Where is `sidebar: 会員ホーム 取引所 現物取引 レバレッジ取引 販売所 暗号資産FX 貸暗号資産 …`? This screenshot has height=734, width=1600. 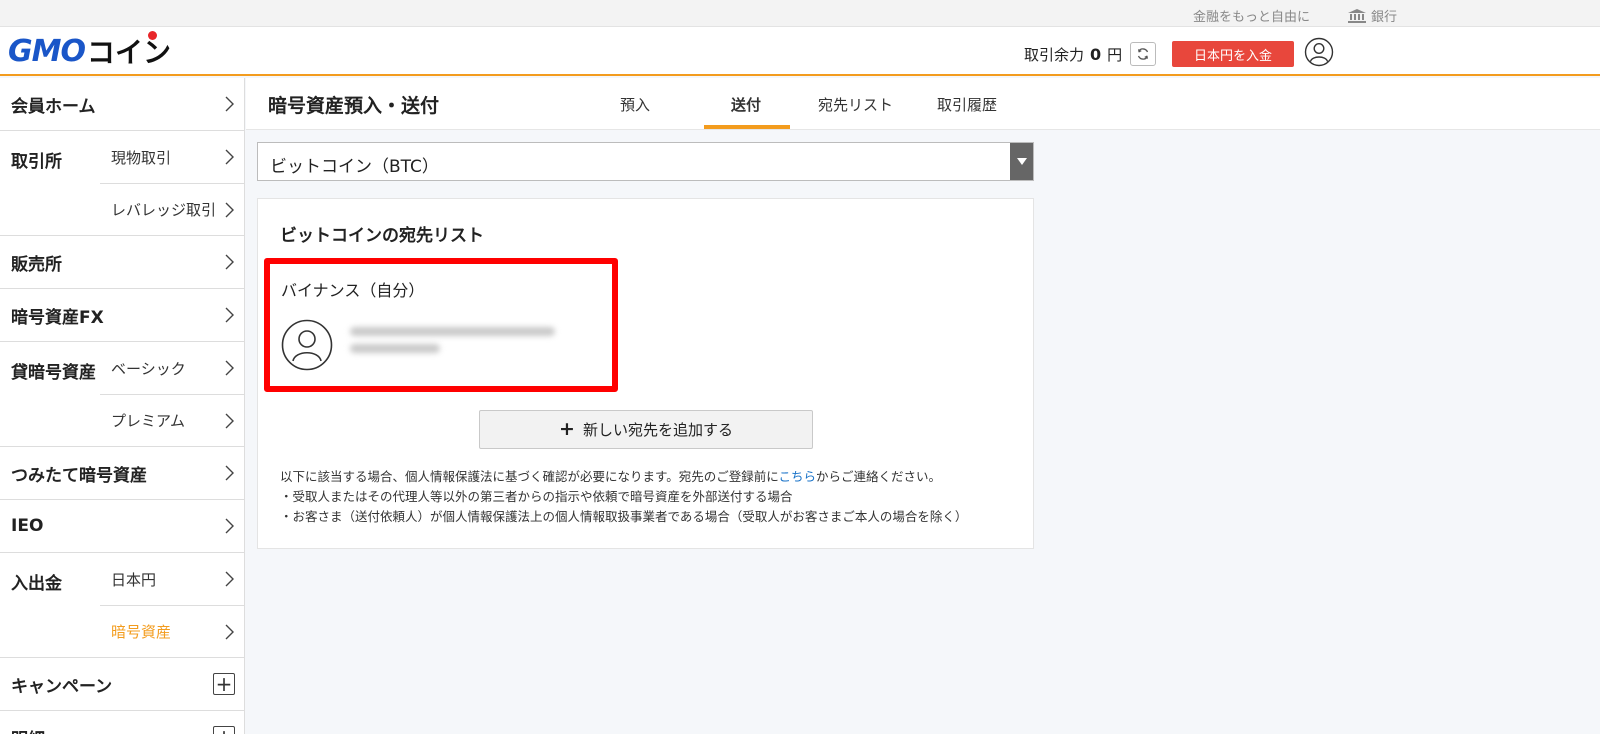 sidebar: 会員ホーム 取引所 現物取引 レバレッジ取引 販売所 暗号資産FX 貸暗号資産 … is located at coordinates (122, 406).